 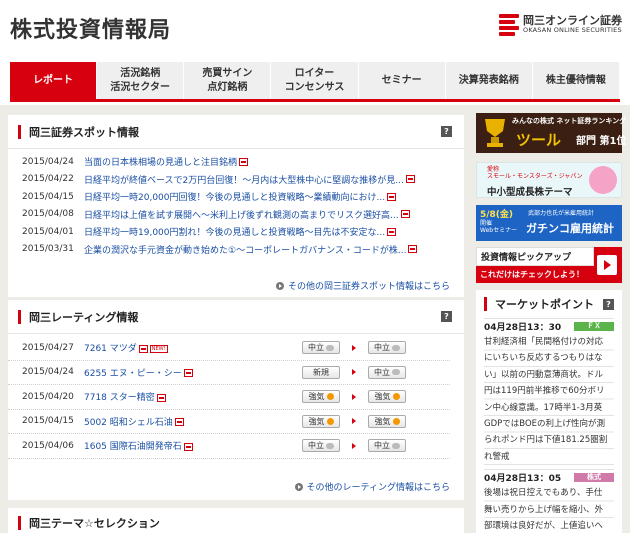 What do you see at coordinates (236, 520) in the screenshot?
I see `theme-panel: 岡三テーマ☆セレクション` at bounding box center [236, 520].